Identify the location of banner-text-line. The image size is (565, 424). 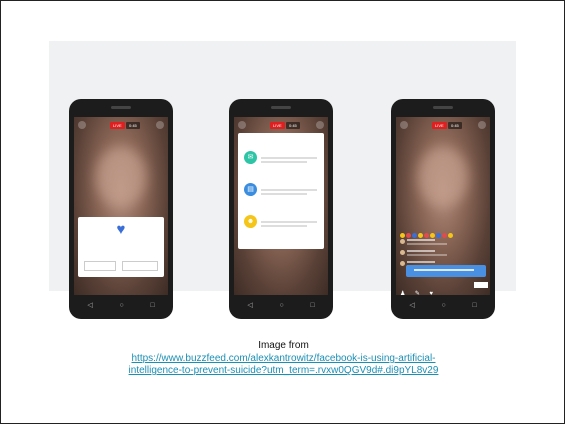
(444, 270).